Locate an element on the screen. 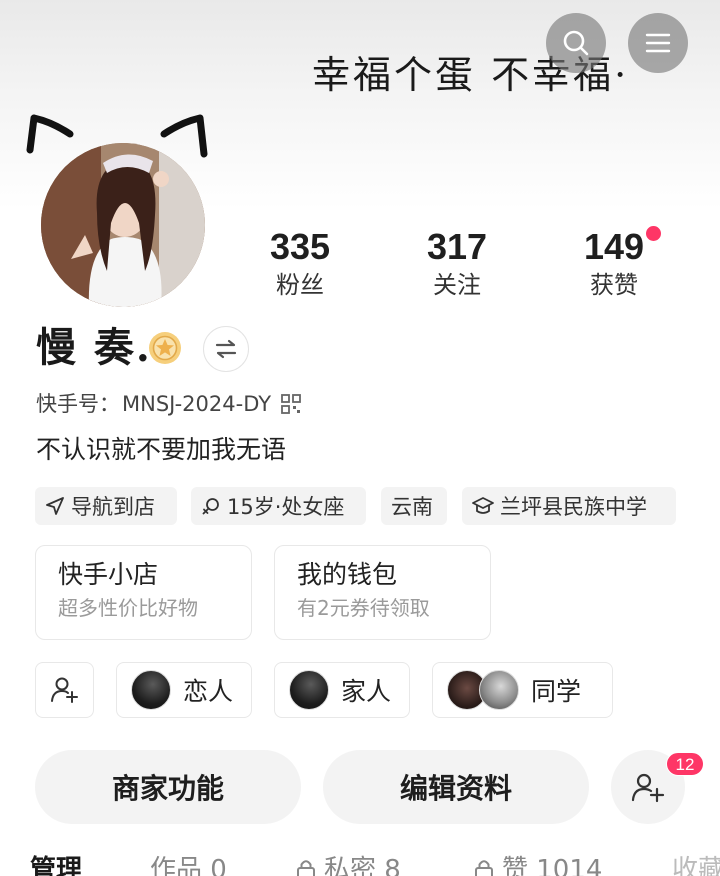 The height and width of the screenshot is (876, 720). tag-navigate-label: 导航到店 is located at coordinates (113, 507).